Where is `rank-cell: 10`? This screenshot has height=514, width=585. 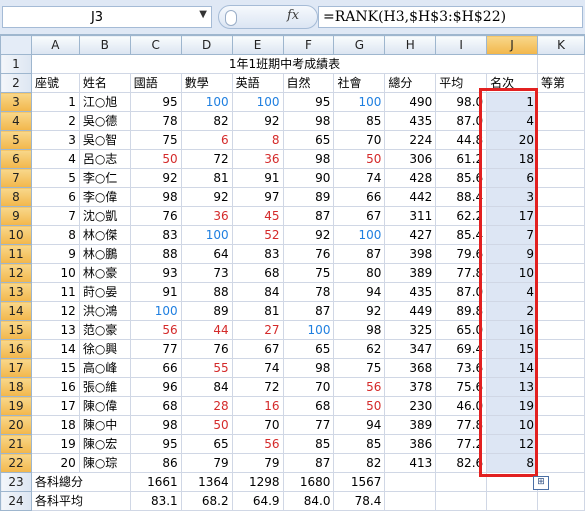
rank-cell: 10 is located at coordinates (512, 425).